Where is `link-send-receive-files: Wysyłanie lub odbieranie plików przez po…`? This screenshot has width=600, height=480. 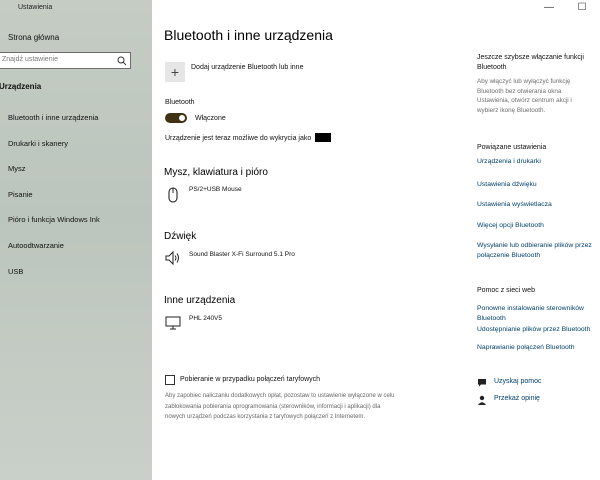
link-send-receive-files: Wysyłanie lub odbieranie plików przez po… is located at coordinates (538, 251).